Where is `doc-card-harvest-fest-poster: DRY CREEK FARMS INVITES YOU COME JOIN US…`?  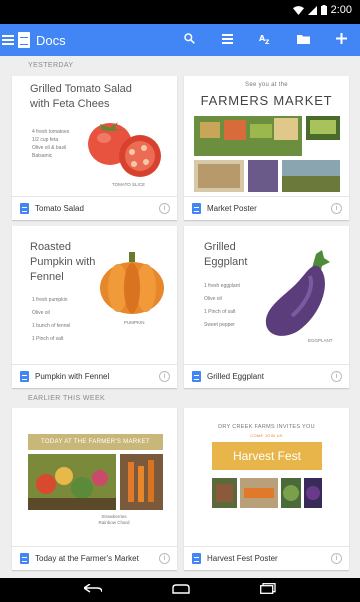 doc-card-harvest-fest-poster: DRY CREEK FARMS INVITES YOU COME JOIN US… is located at coordinates (266, 489).